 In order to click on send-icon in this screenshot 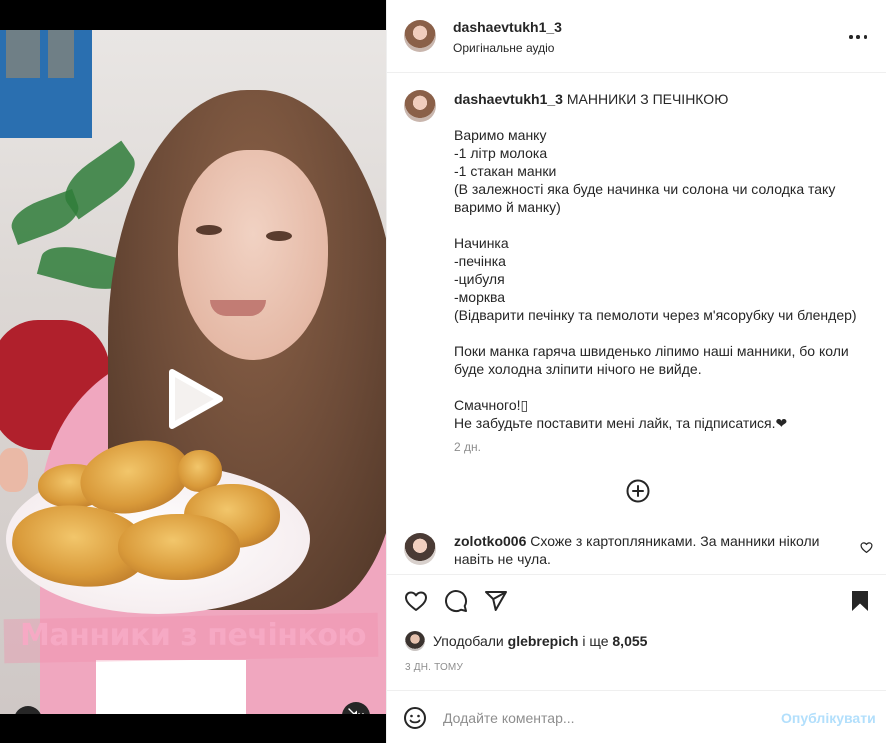, I will do `click(496, 601)`.